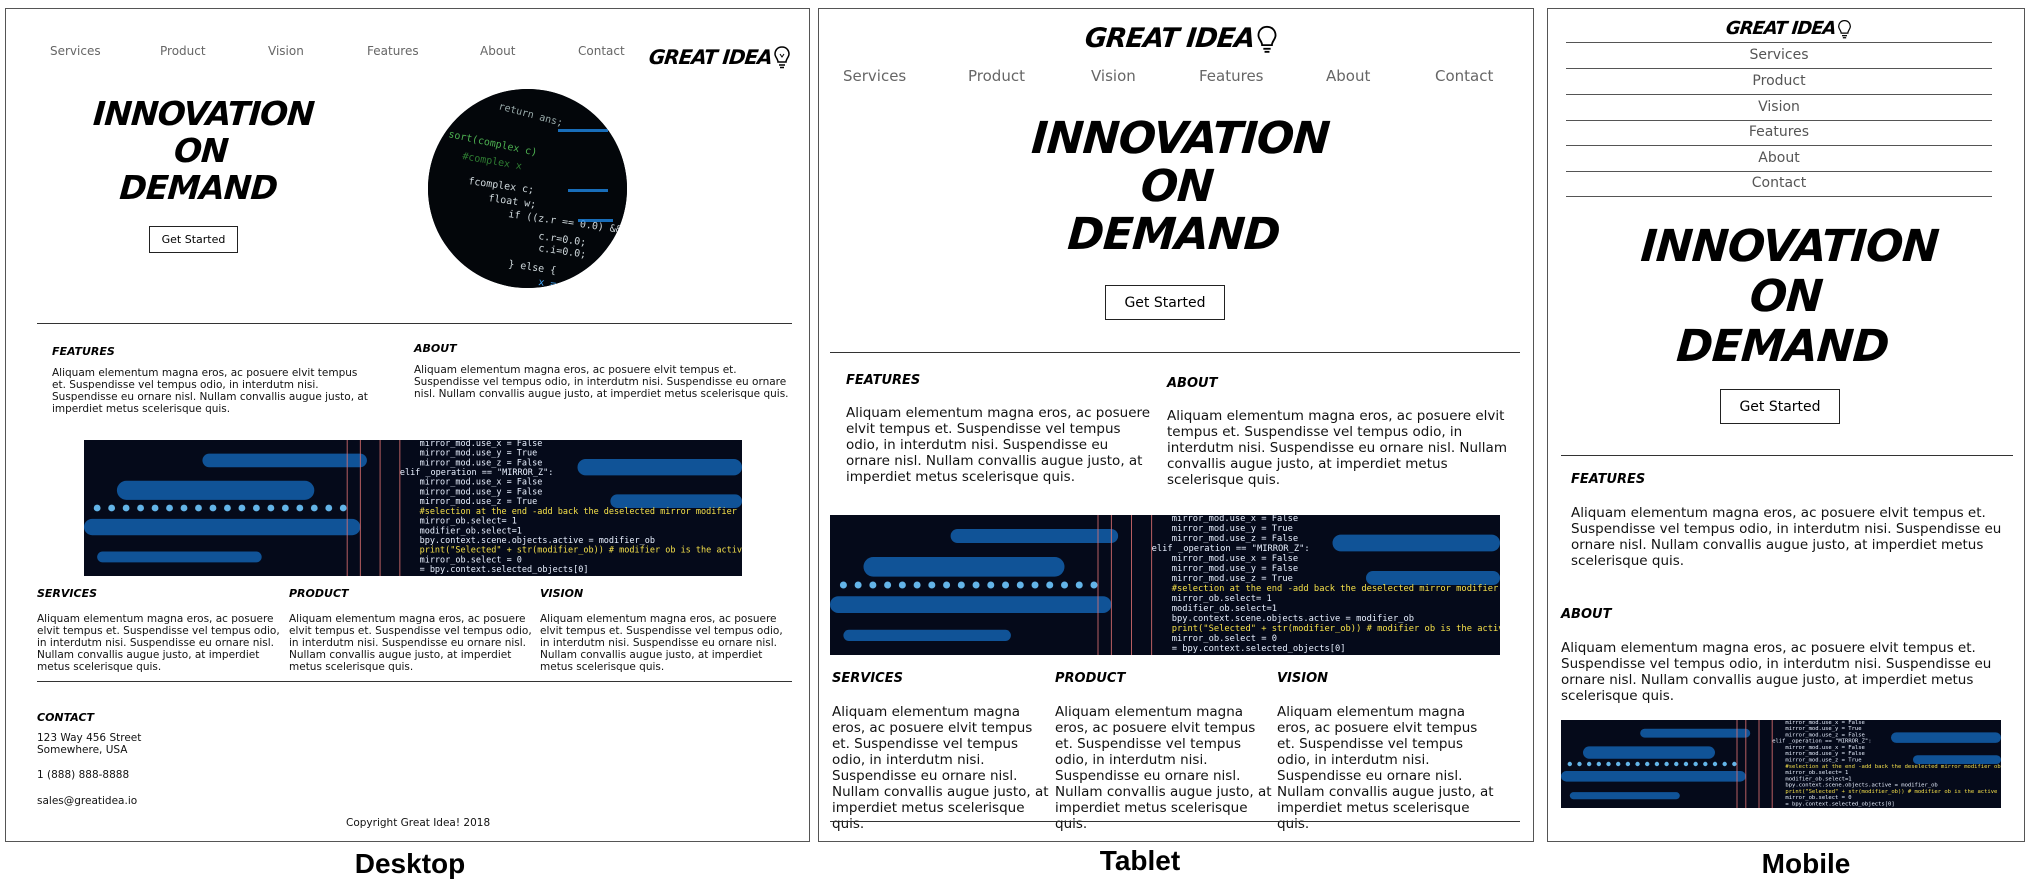 The image size is (2032, 888). Describe the element at coordinates (1780, 406) in the screenshot. I see `mobile-get-started-button: Get Started` at that location.